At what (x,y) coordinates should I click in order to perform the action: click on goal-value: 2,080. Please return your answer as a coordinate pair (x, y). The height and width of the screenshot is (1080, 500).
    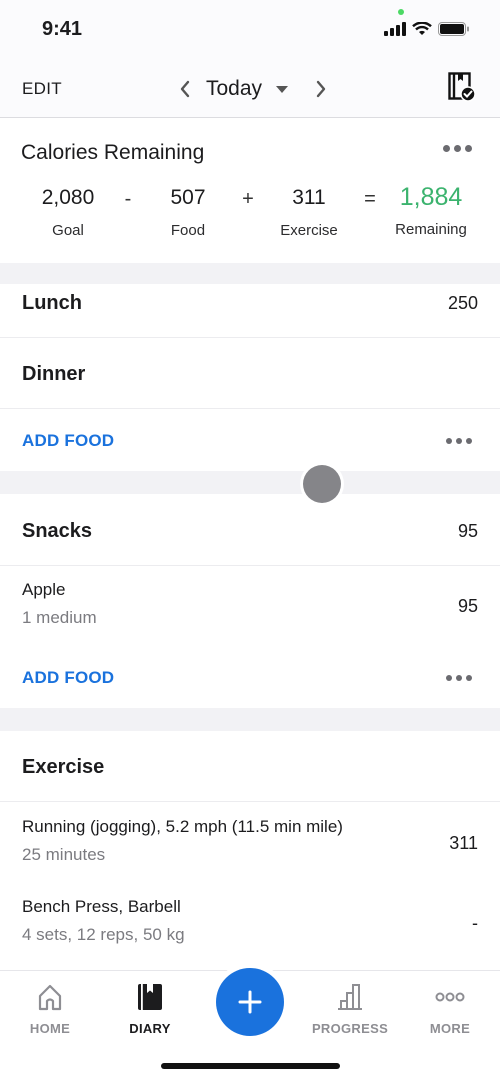
    Looking at the image, I should click on (68, 197).